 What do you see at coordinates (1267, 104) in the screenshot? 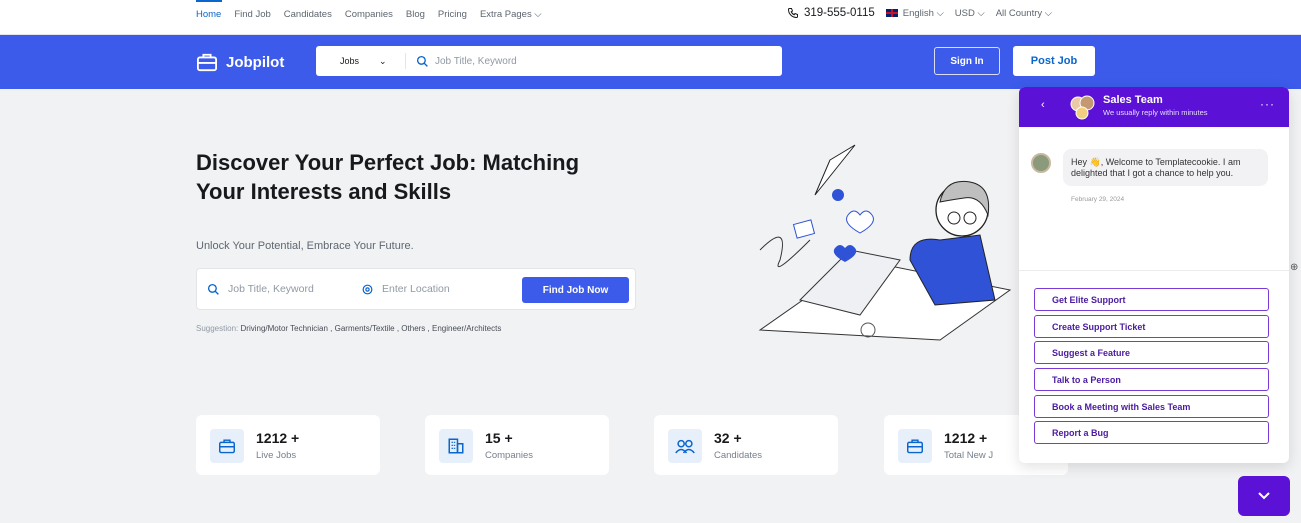
I see `more-options-icon: ···` at bounding box center [1267, 104].